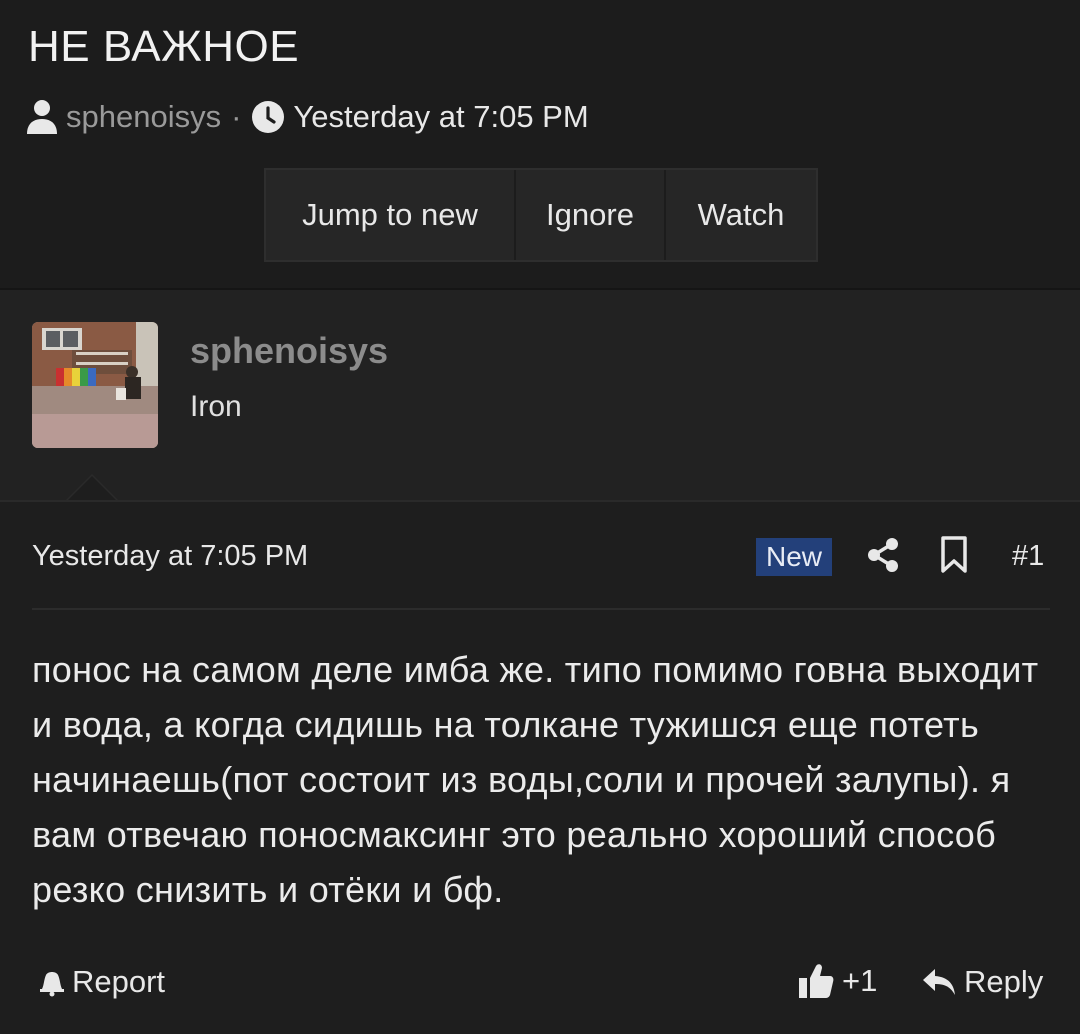  Describe the element at coordinates (591, 215) in the screenshot. I see `ignore-button: Ignore` at that location.